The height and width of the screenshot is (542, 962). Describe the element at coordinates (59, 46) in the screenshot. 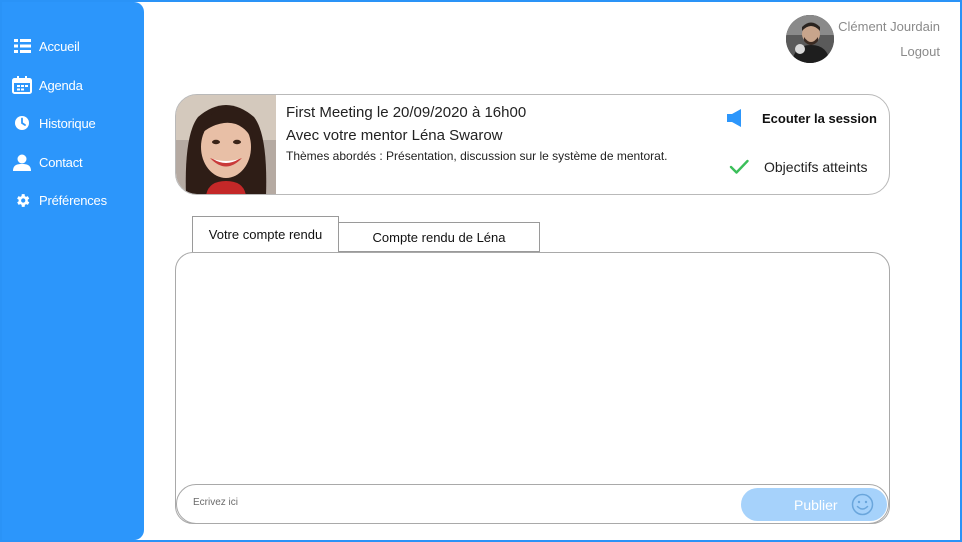

I see `sidebar-item-label: Accueil` at that location.